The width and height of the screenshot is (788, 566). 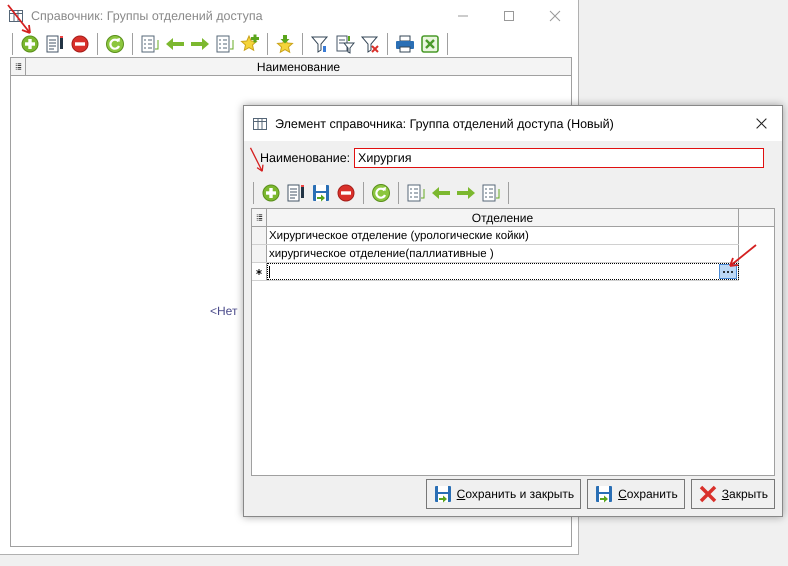 I want to click on empty-message: <Нет, so click(x=224, y=311).